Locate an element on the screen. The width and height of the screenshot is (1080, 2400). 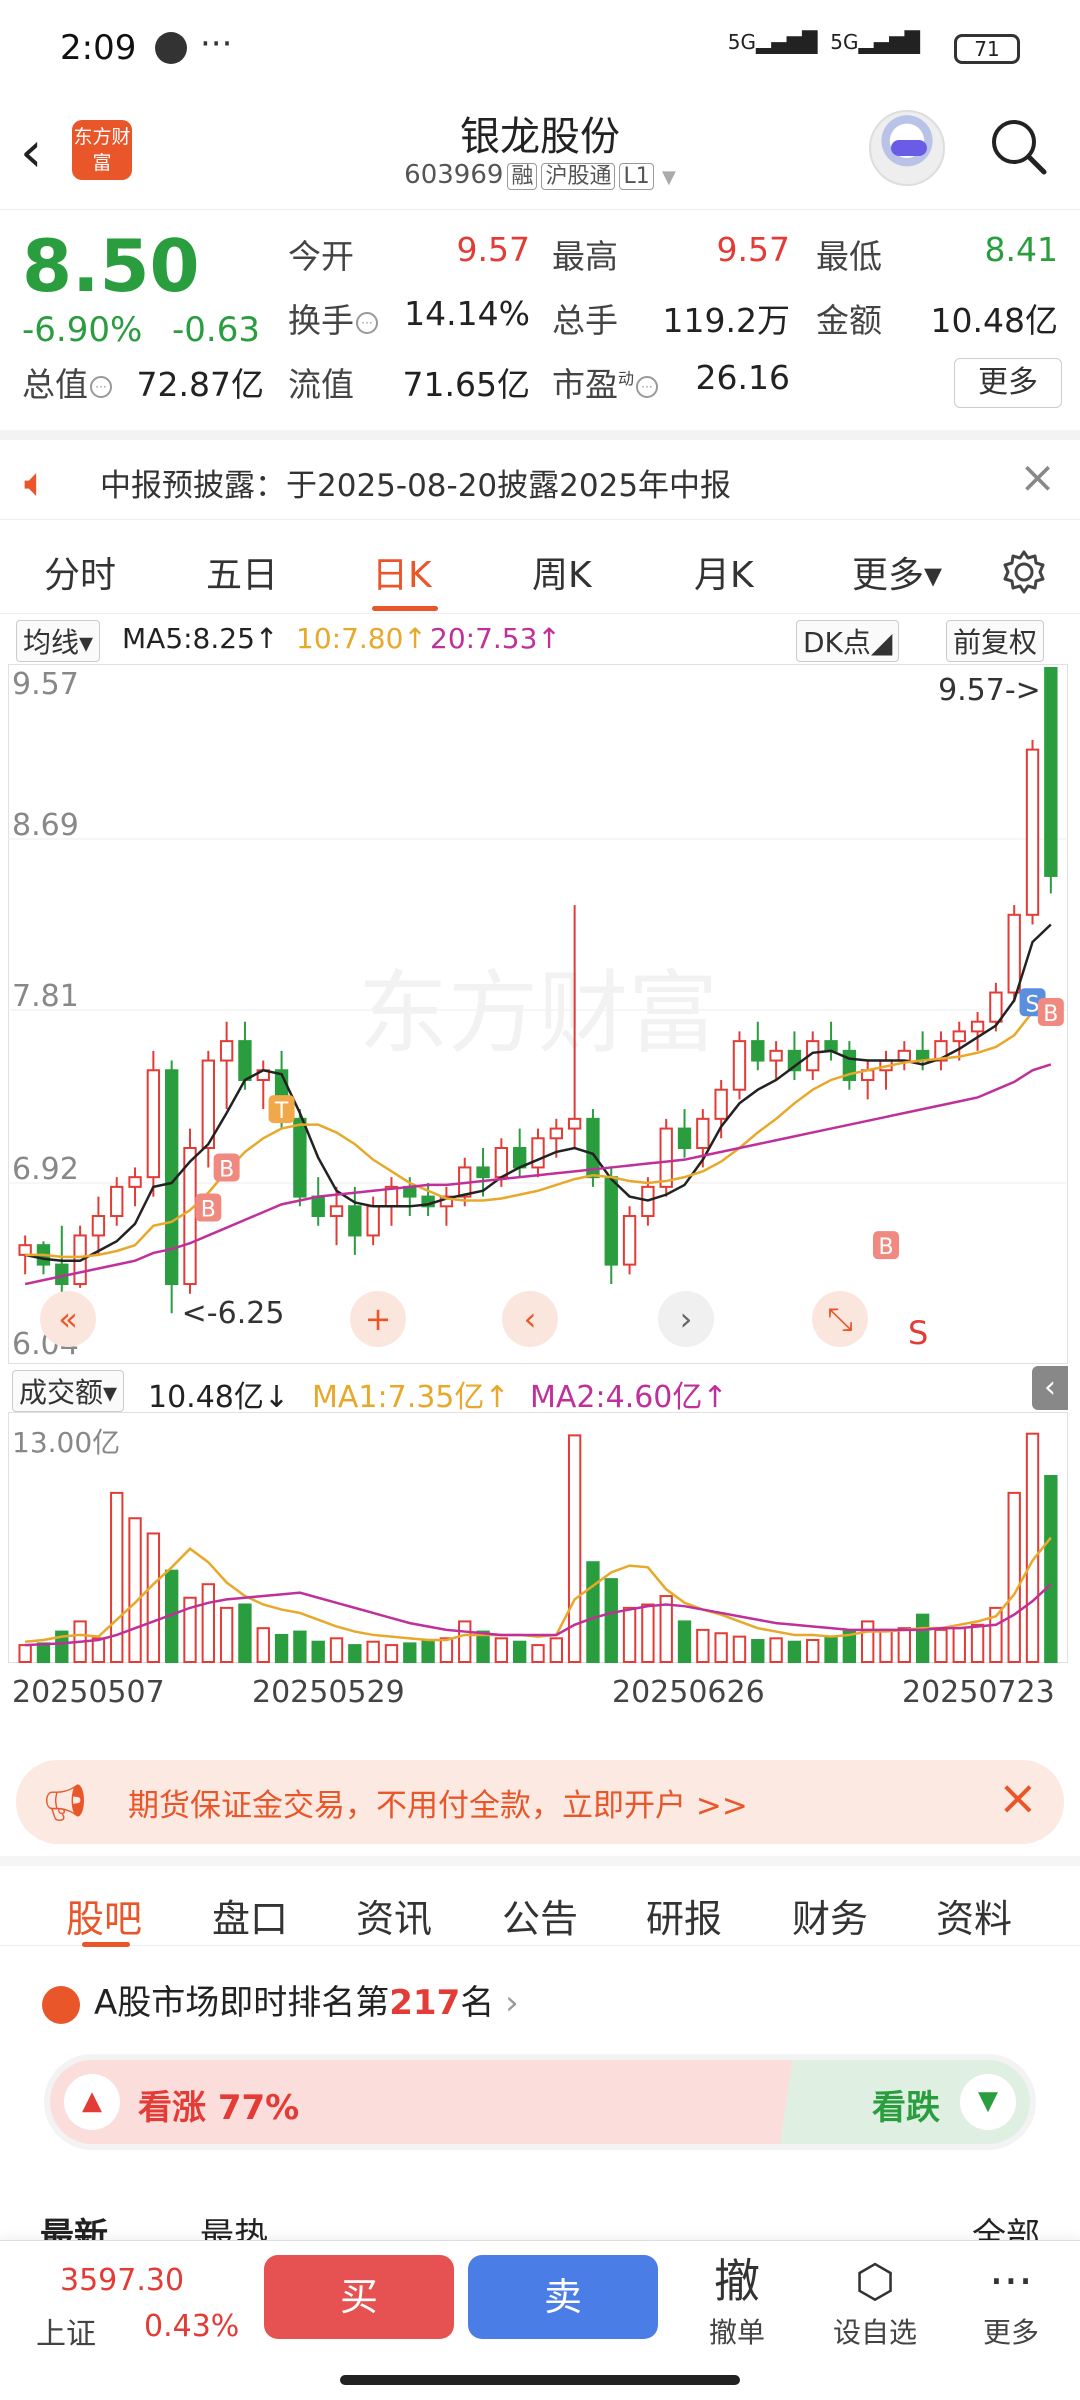
bearish-label: 看跌 is located at coordinates (906, 2104).